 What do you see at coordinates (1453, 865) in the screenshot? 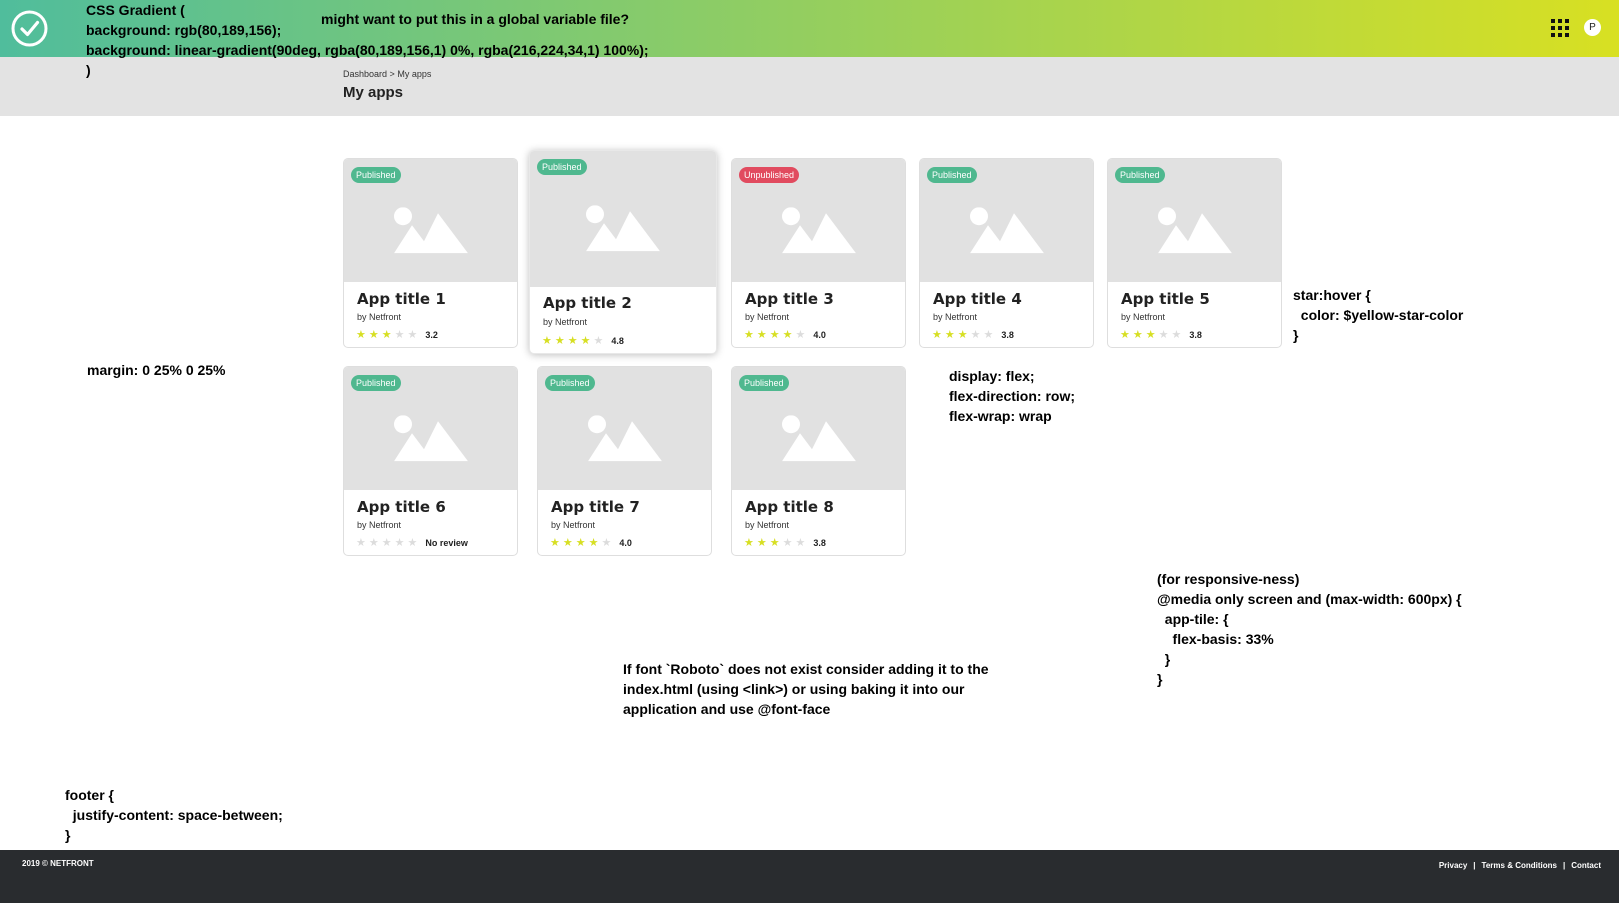
I see `footer-link-privacy: Privacy` at bounding box center [1453, 865].